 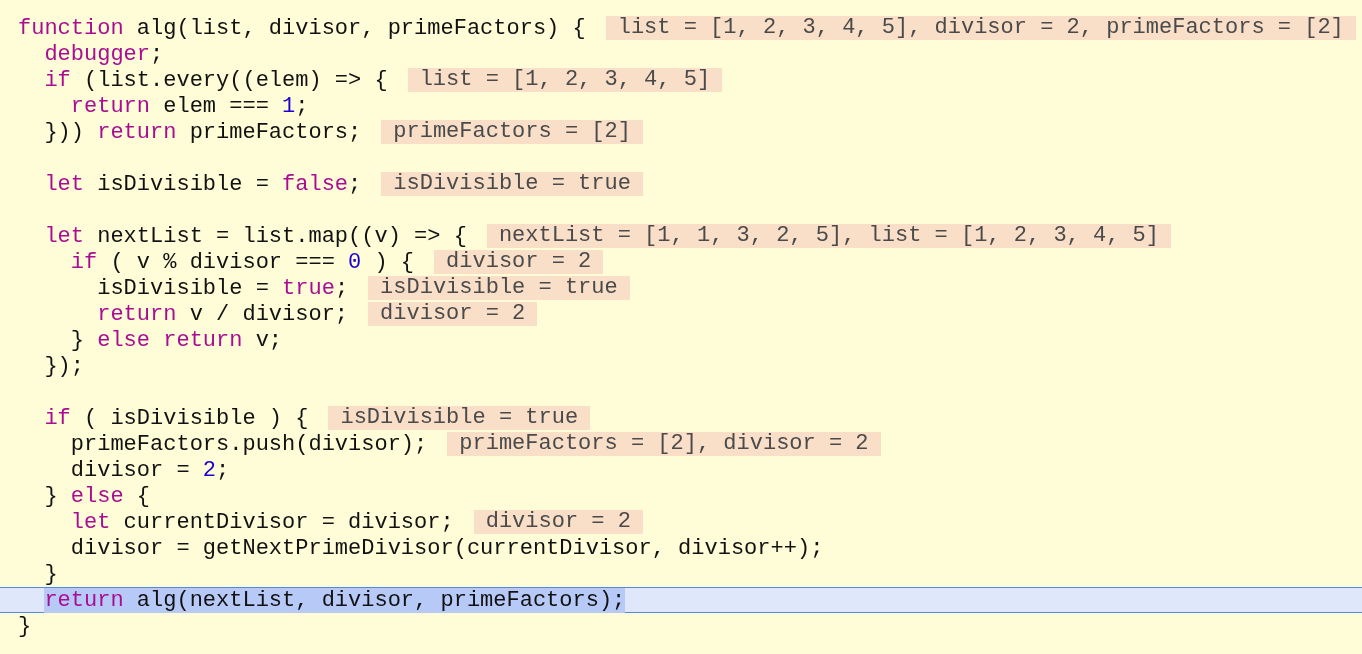 I want to click on inline-value-badge: list = [1, 2, 3, 4, 5], so click(x=565, y=80).